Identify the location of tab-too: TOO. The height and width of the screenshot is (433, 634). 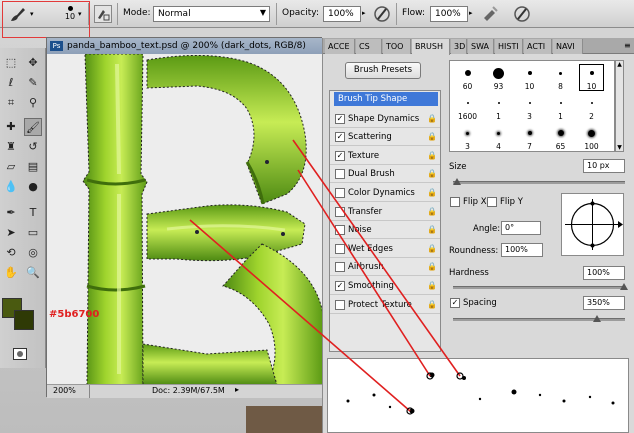
(397, 46).